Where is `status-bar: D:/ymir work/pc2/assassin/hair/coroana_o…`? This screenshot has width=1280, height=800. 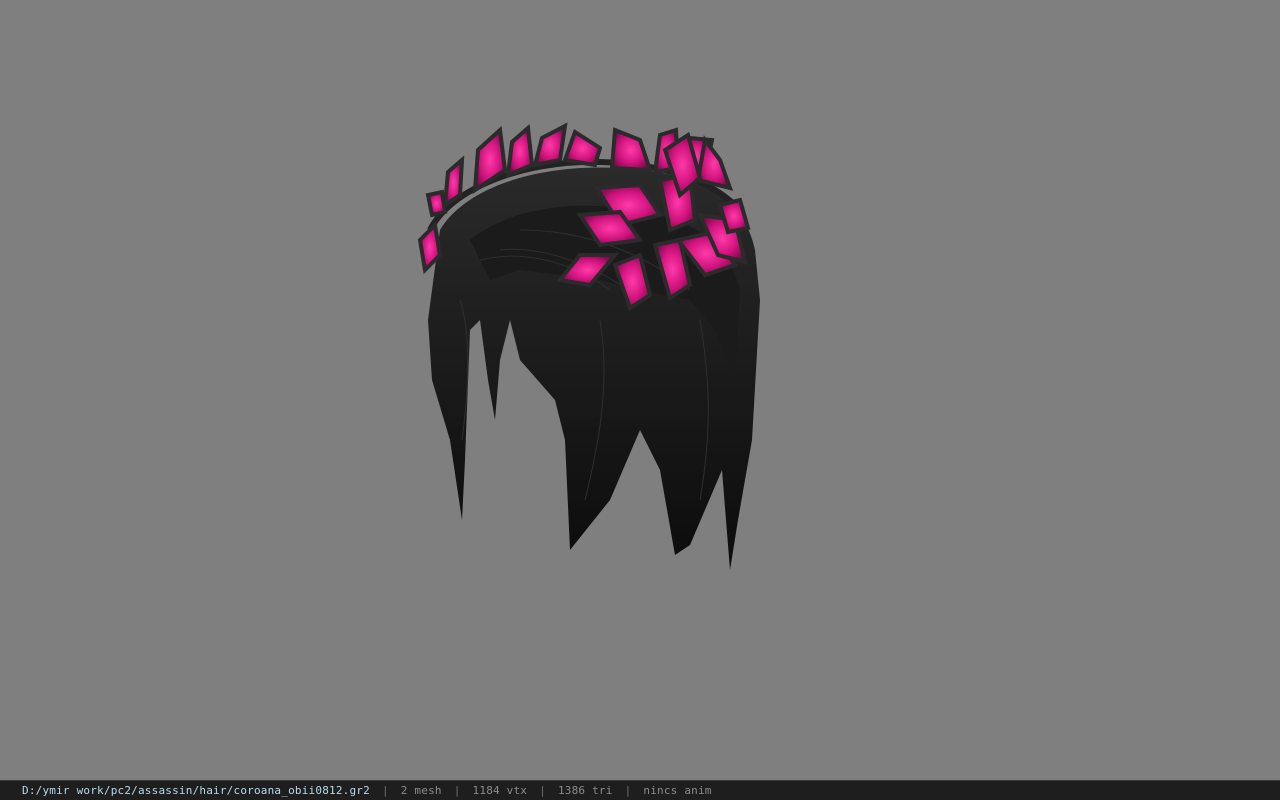 status-bar: D:/ymir work/pc2/assassin/hair/coroana_o… is located at coordinates (640, 790).